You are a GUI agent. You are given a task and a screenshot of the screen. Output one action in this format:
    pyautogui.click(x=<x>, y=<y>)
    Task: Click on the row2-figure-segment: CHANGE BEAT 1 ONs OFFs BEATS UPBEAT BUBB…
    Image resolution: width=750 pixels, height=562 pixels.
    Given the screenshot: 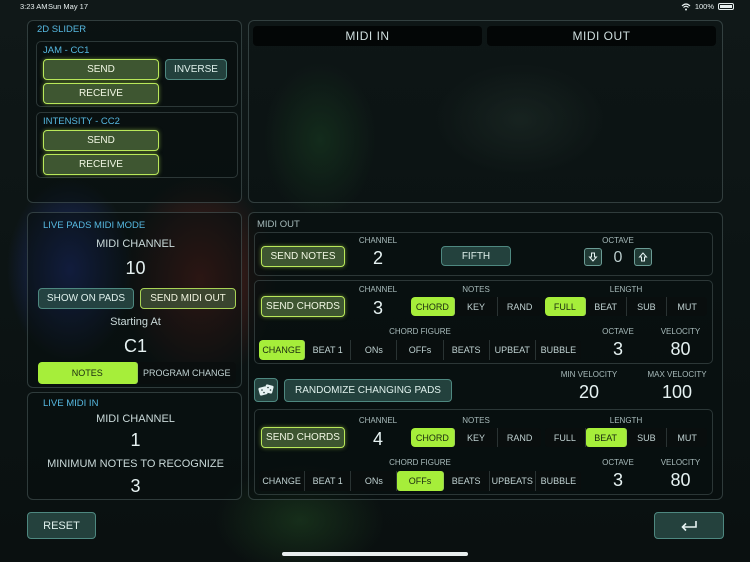 What is the action you would take?
    pyautogui.click(x=420, y=350)
    